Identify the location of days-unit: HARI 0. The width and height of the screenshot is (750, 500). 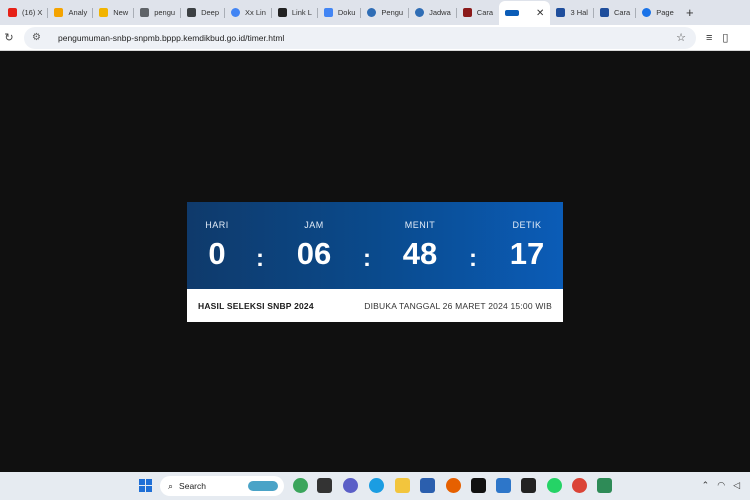
(217, 237).